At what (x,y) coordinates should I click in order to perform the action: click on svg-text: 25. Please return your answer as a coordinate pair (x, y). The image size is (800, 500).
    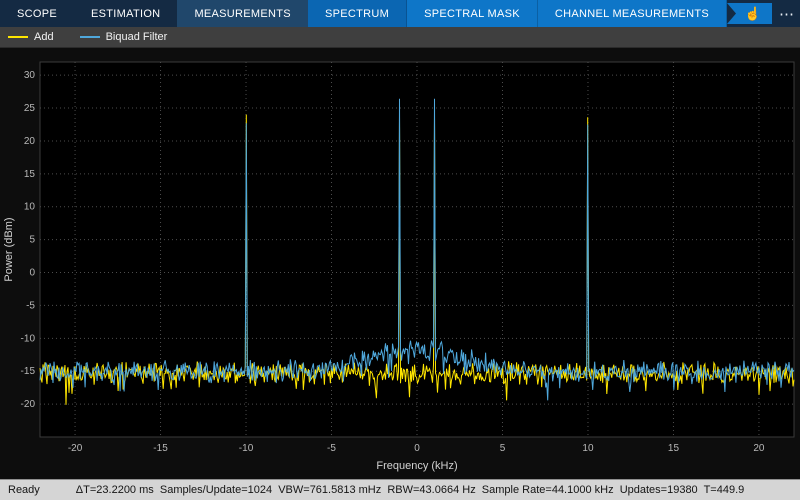
    Looking at the image, I should click on (30, 108).